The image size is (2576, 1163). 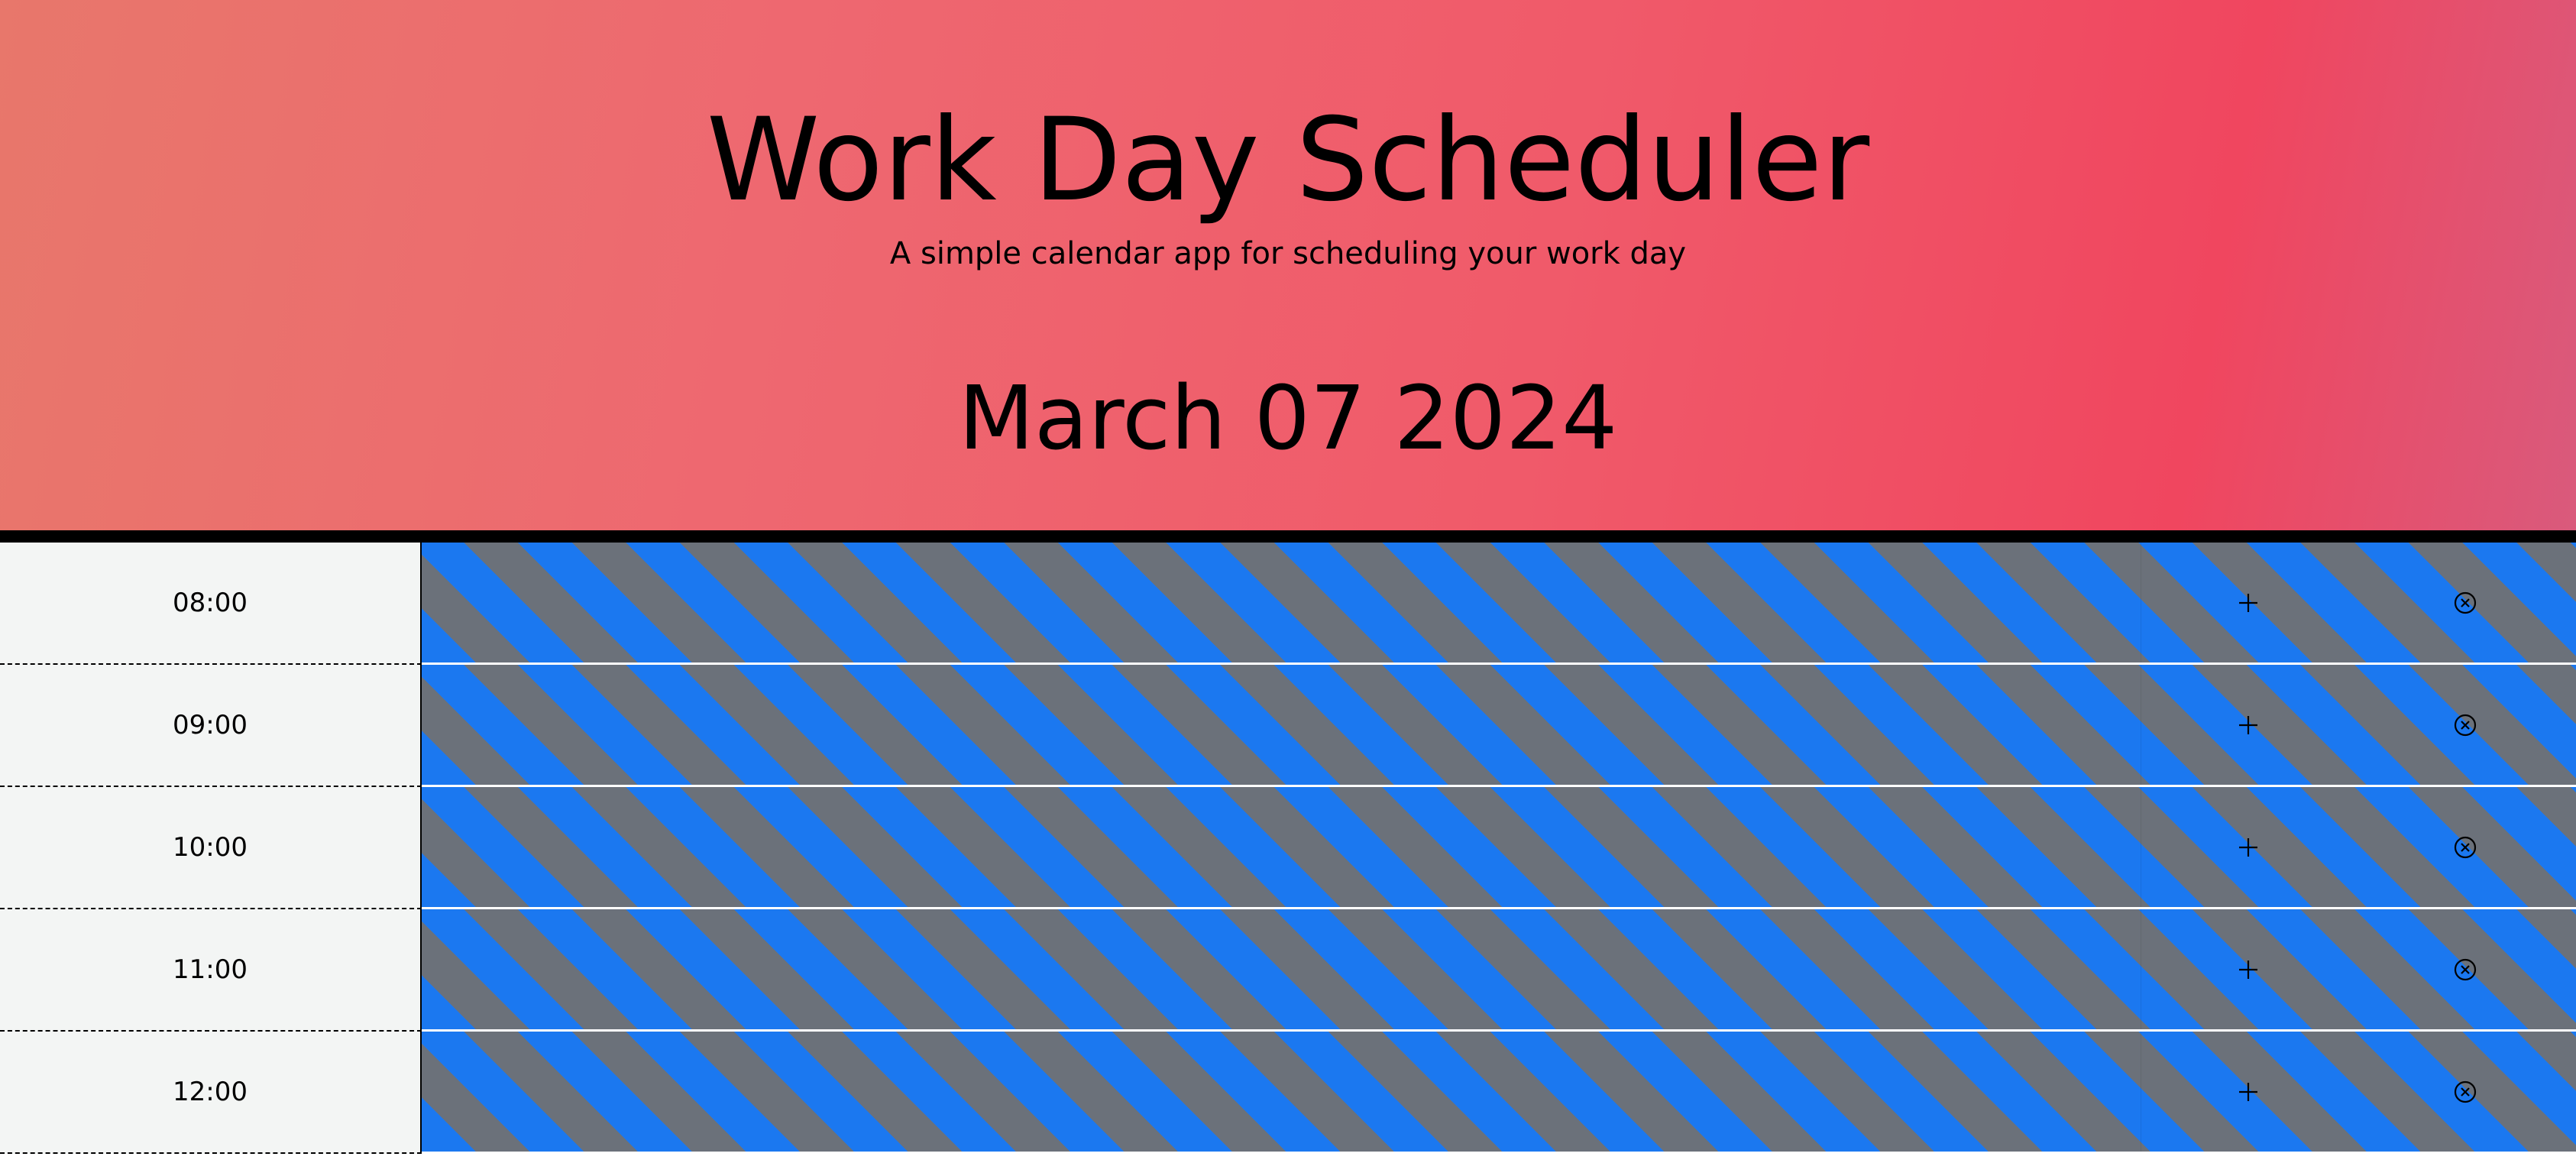 I want to click on hour-label: 10:00, so click(x=211, y=848).